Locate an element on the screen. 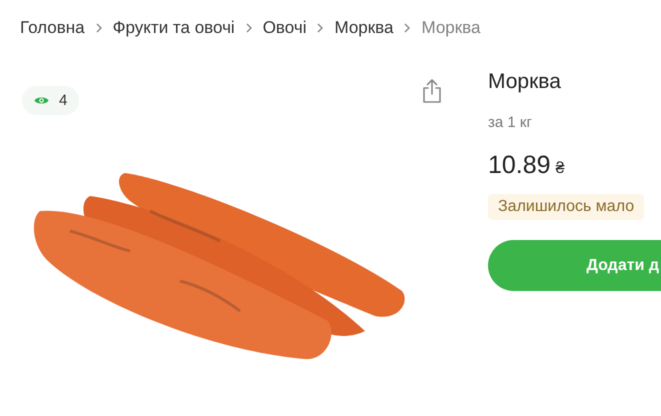  unit-label: за 1 кг is located at coordinates (510, 122).